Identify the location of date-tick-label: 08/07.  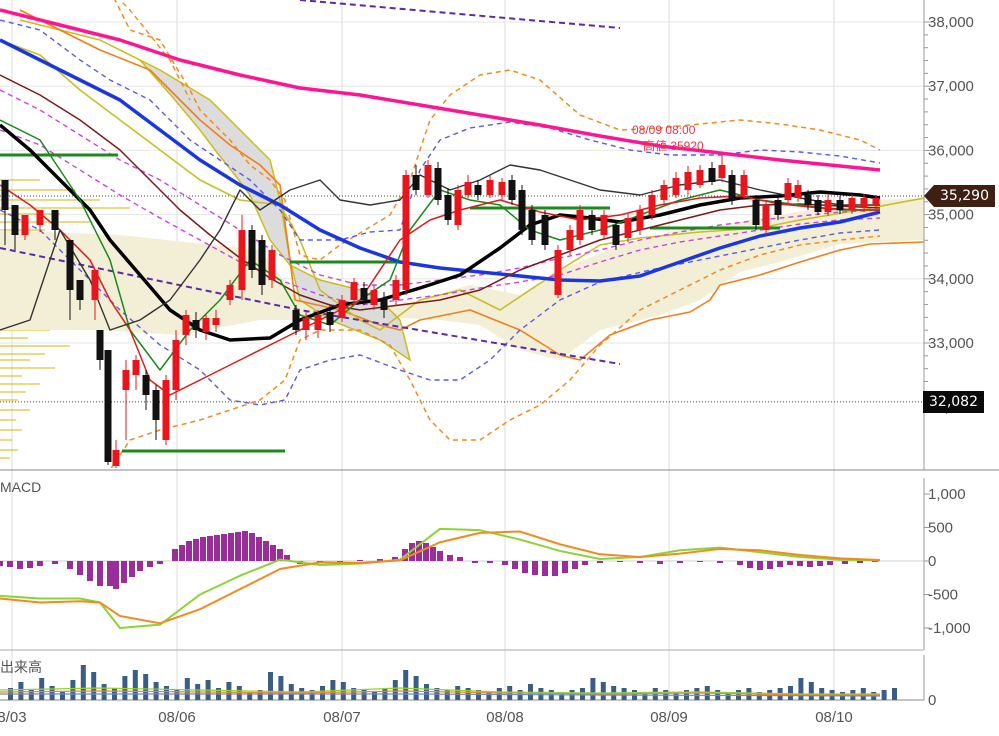
(342, 717).